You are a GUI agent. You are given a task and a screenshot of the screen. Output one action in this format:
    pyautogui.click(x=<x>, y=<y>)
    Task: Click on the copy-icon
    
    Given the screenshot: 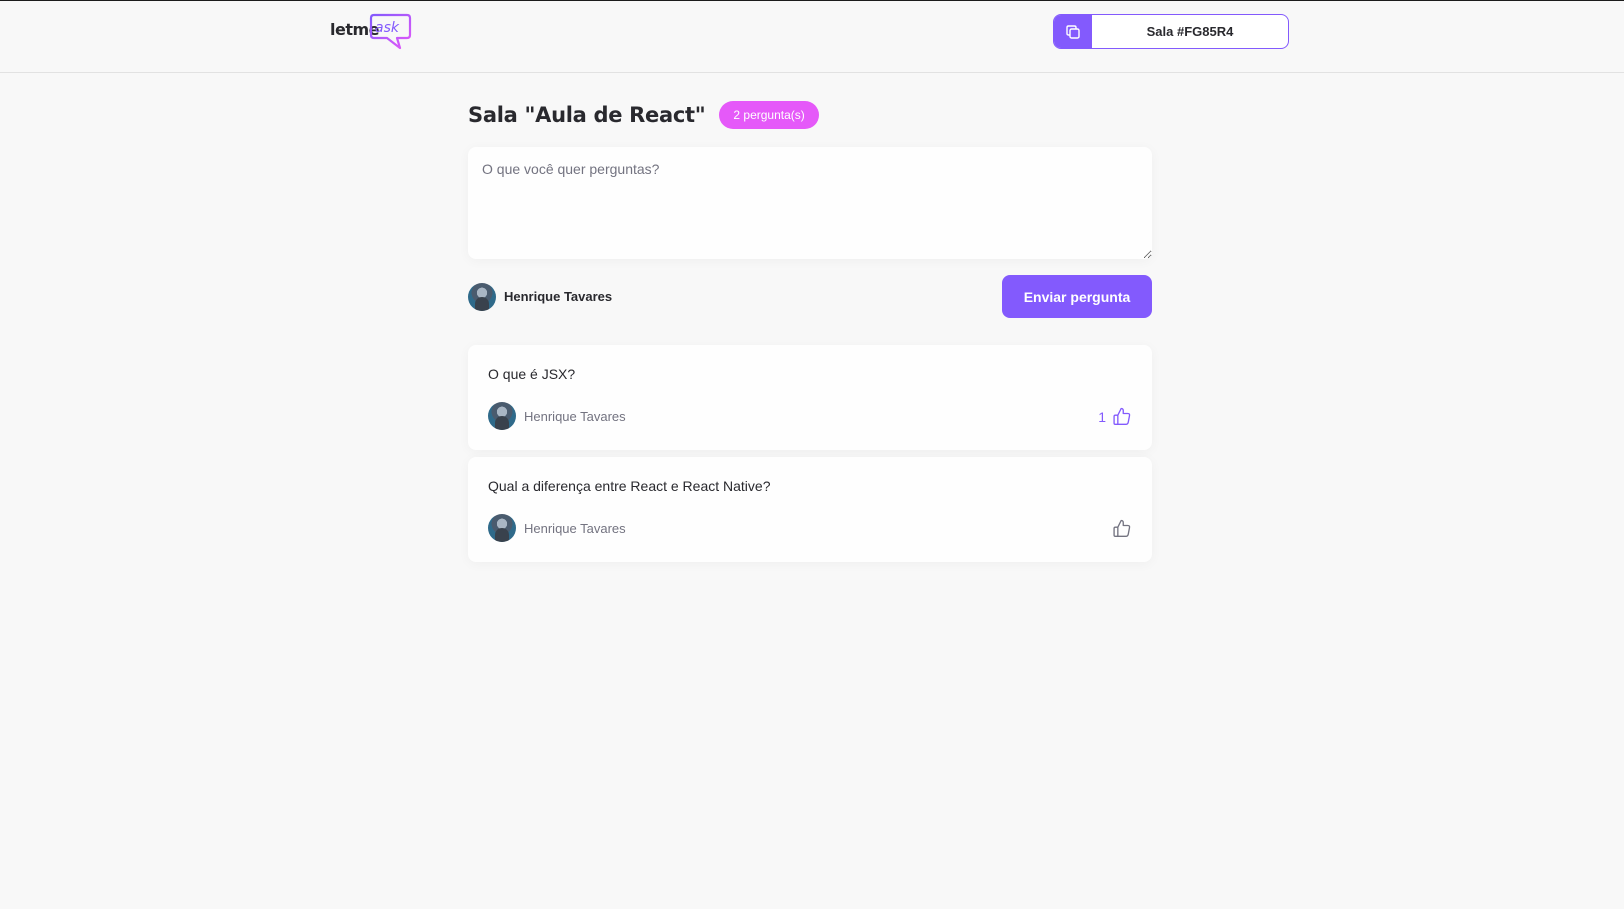 What is the action you would take?
    pyautogui.click(x=1073, y=31)
    